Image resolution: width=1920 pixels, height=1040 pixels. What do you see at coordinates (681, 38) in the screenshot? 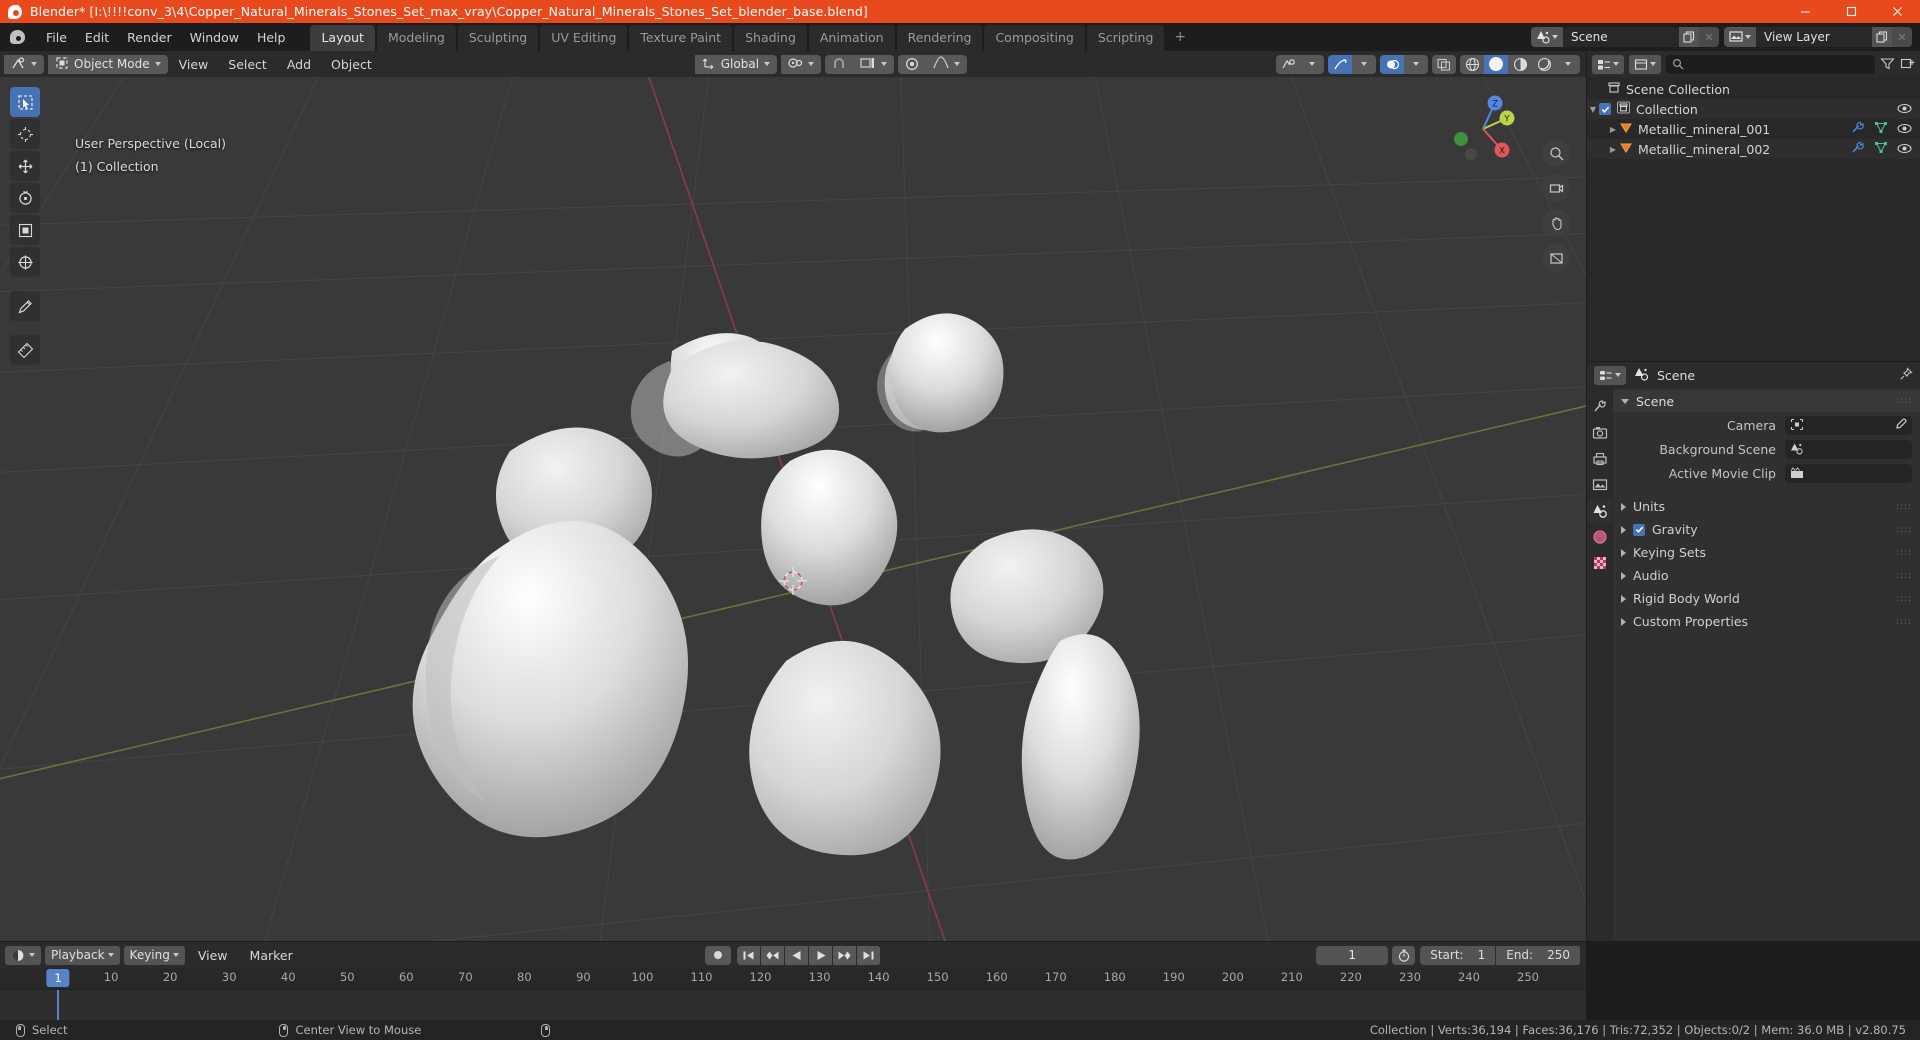
I see `tab-texture-paint: Texture Paint` at bounding box center [681, 38].